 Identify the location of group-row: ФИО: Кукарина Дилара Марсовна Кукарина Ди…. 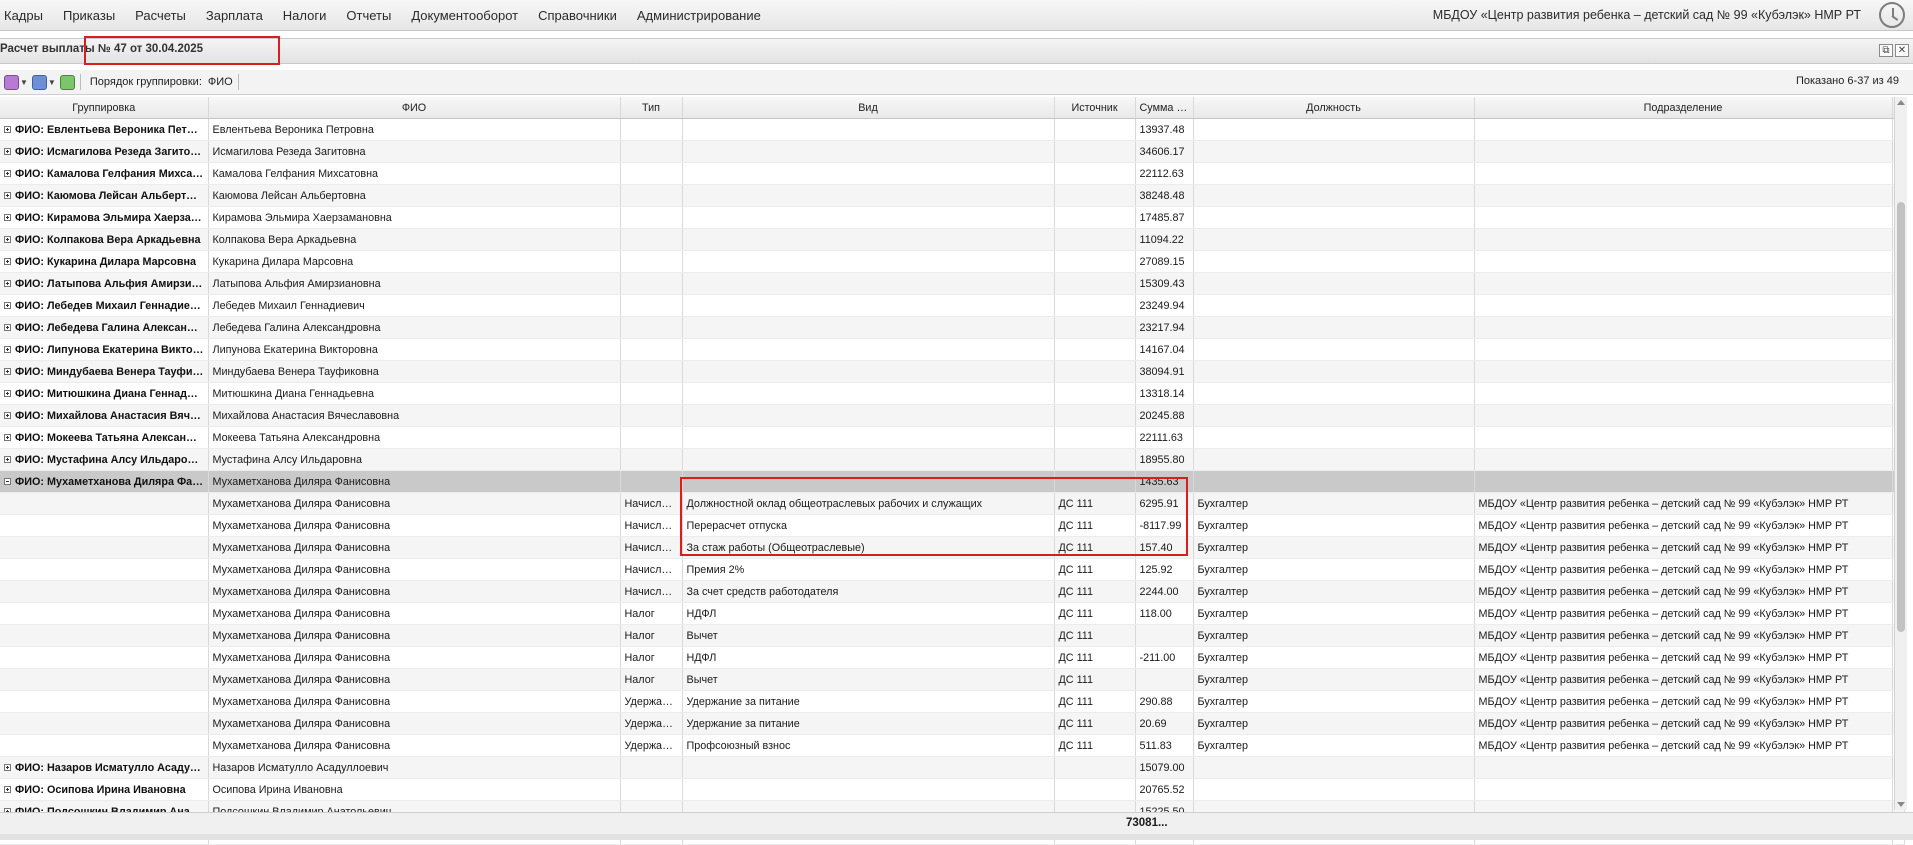
(952, 261).